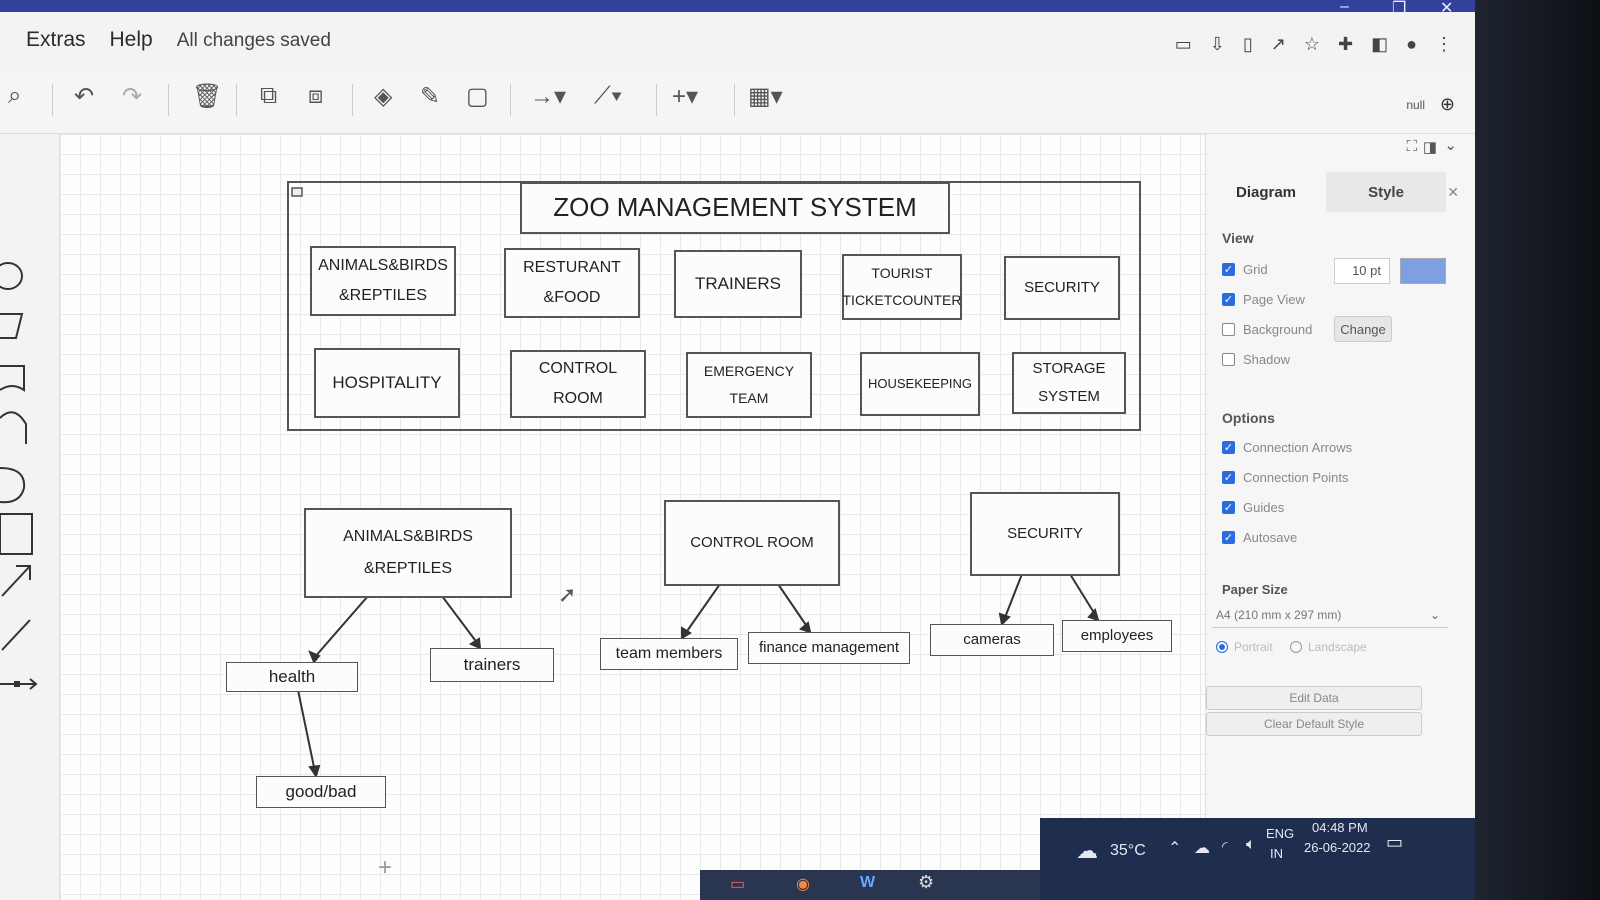  Describe the element at coordinates (578, 384) in the screenshot. I see `module-control-room: CONTROL ROOM` at that location.